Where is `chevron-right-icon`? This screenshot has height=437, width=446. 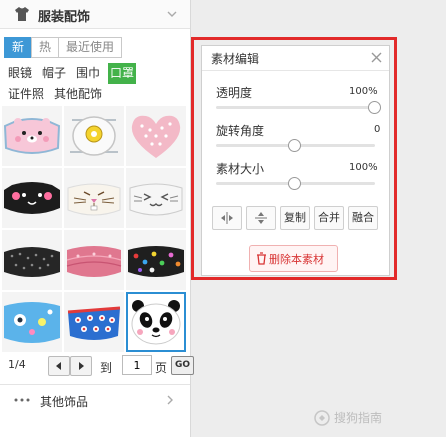 chevron-right-icon is located at coordinates (170, 400).